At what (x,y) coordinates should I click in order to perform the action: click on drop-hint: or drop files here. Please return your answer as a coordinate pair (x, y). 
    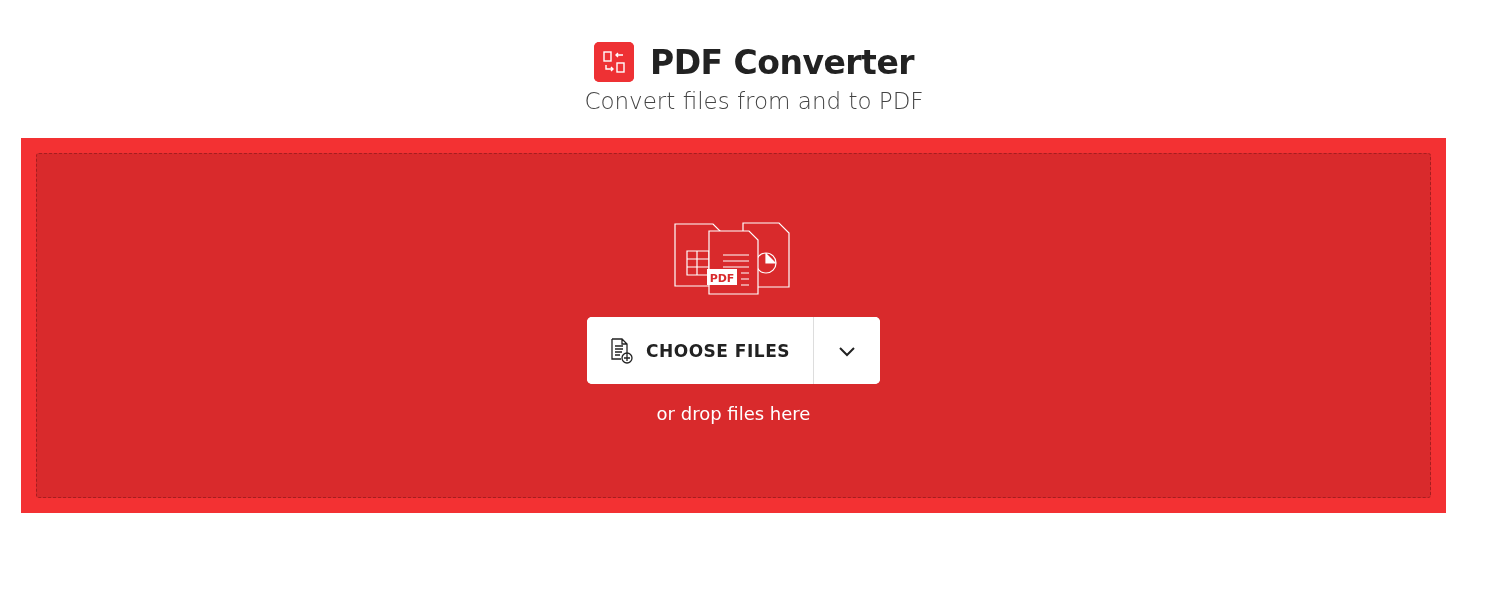
    Looking at the image, I should click on (733, 413).